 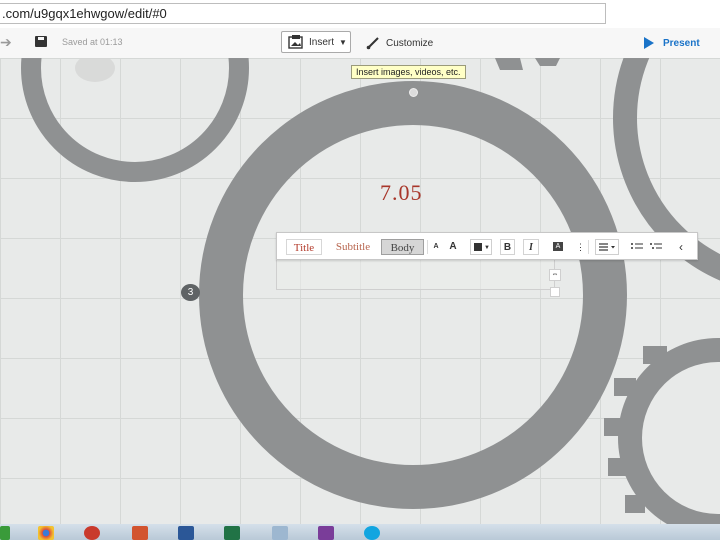 I want to click on taskbar, so click(x=360, y=532).